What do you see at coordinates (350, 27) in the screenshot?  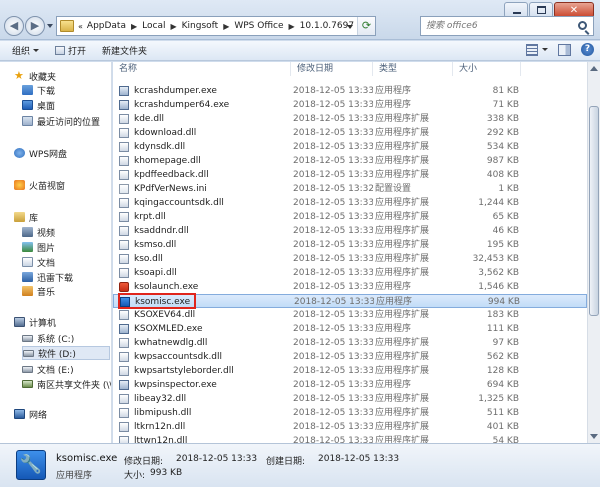 I see `address-dropdown-icon` at bounding box center [350, 27].